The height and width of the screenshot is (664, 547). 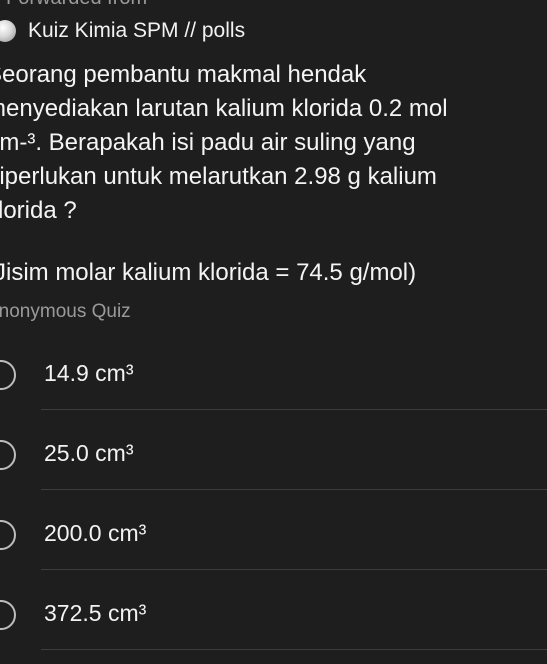 What do you see at coordinates (273, 374) in the screenshot?
I see `poll-option: 14.9 cm³` at bounding box center [273, 374].